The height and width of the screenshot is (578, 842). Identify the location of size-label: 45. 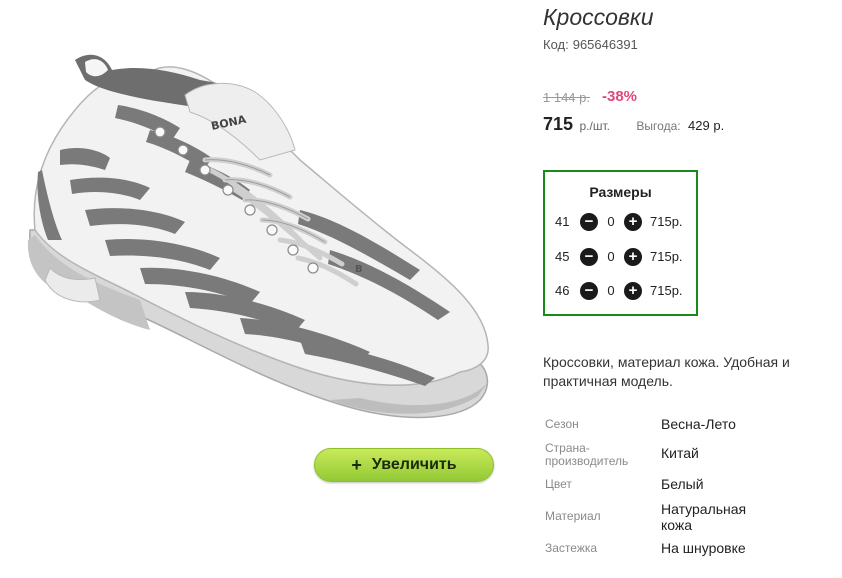
(562, 256).